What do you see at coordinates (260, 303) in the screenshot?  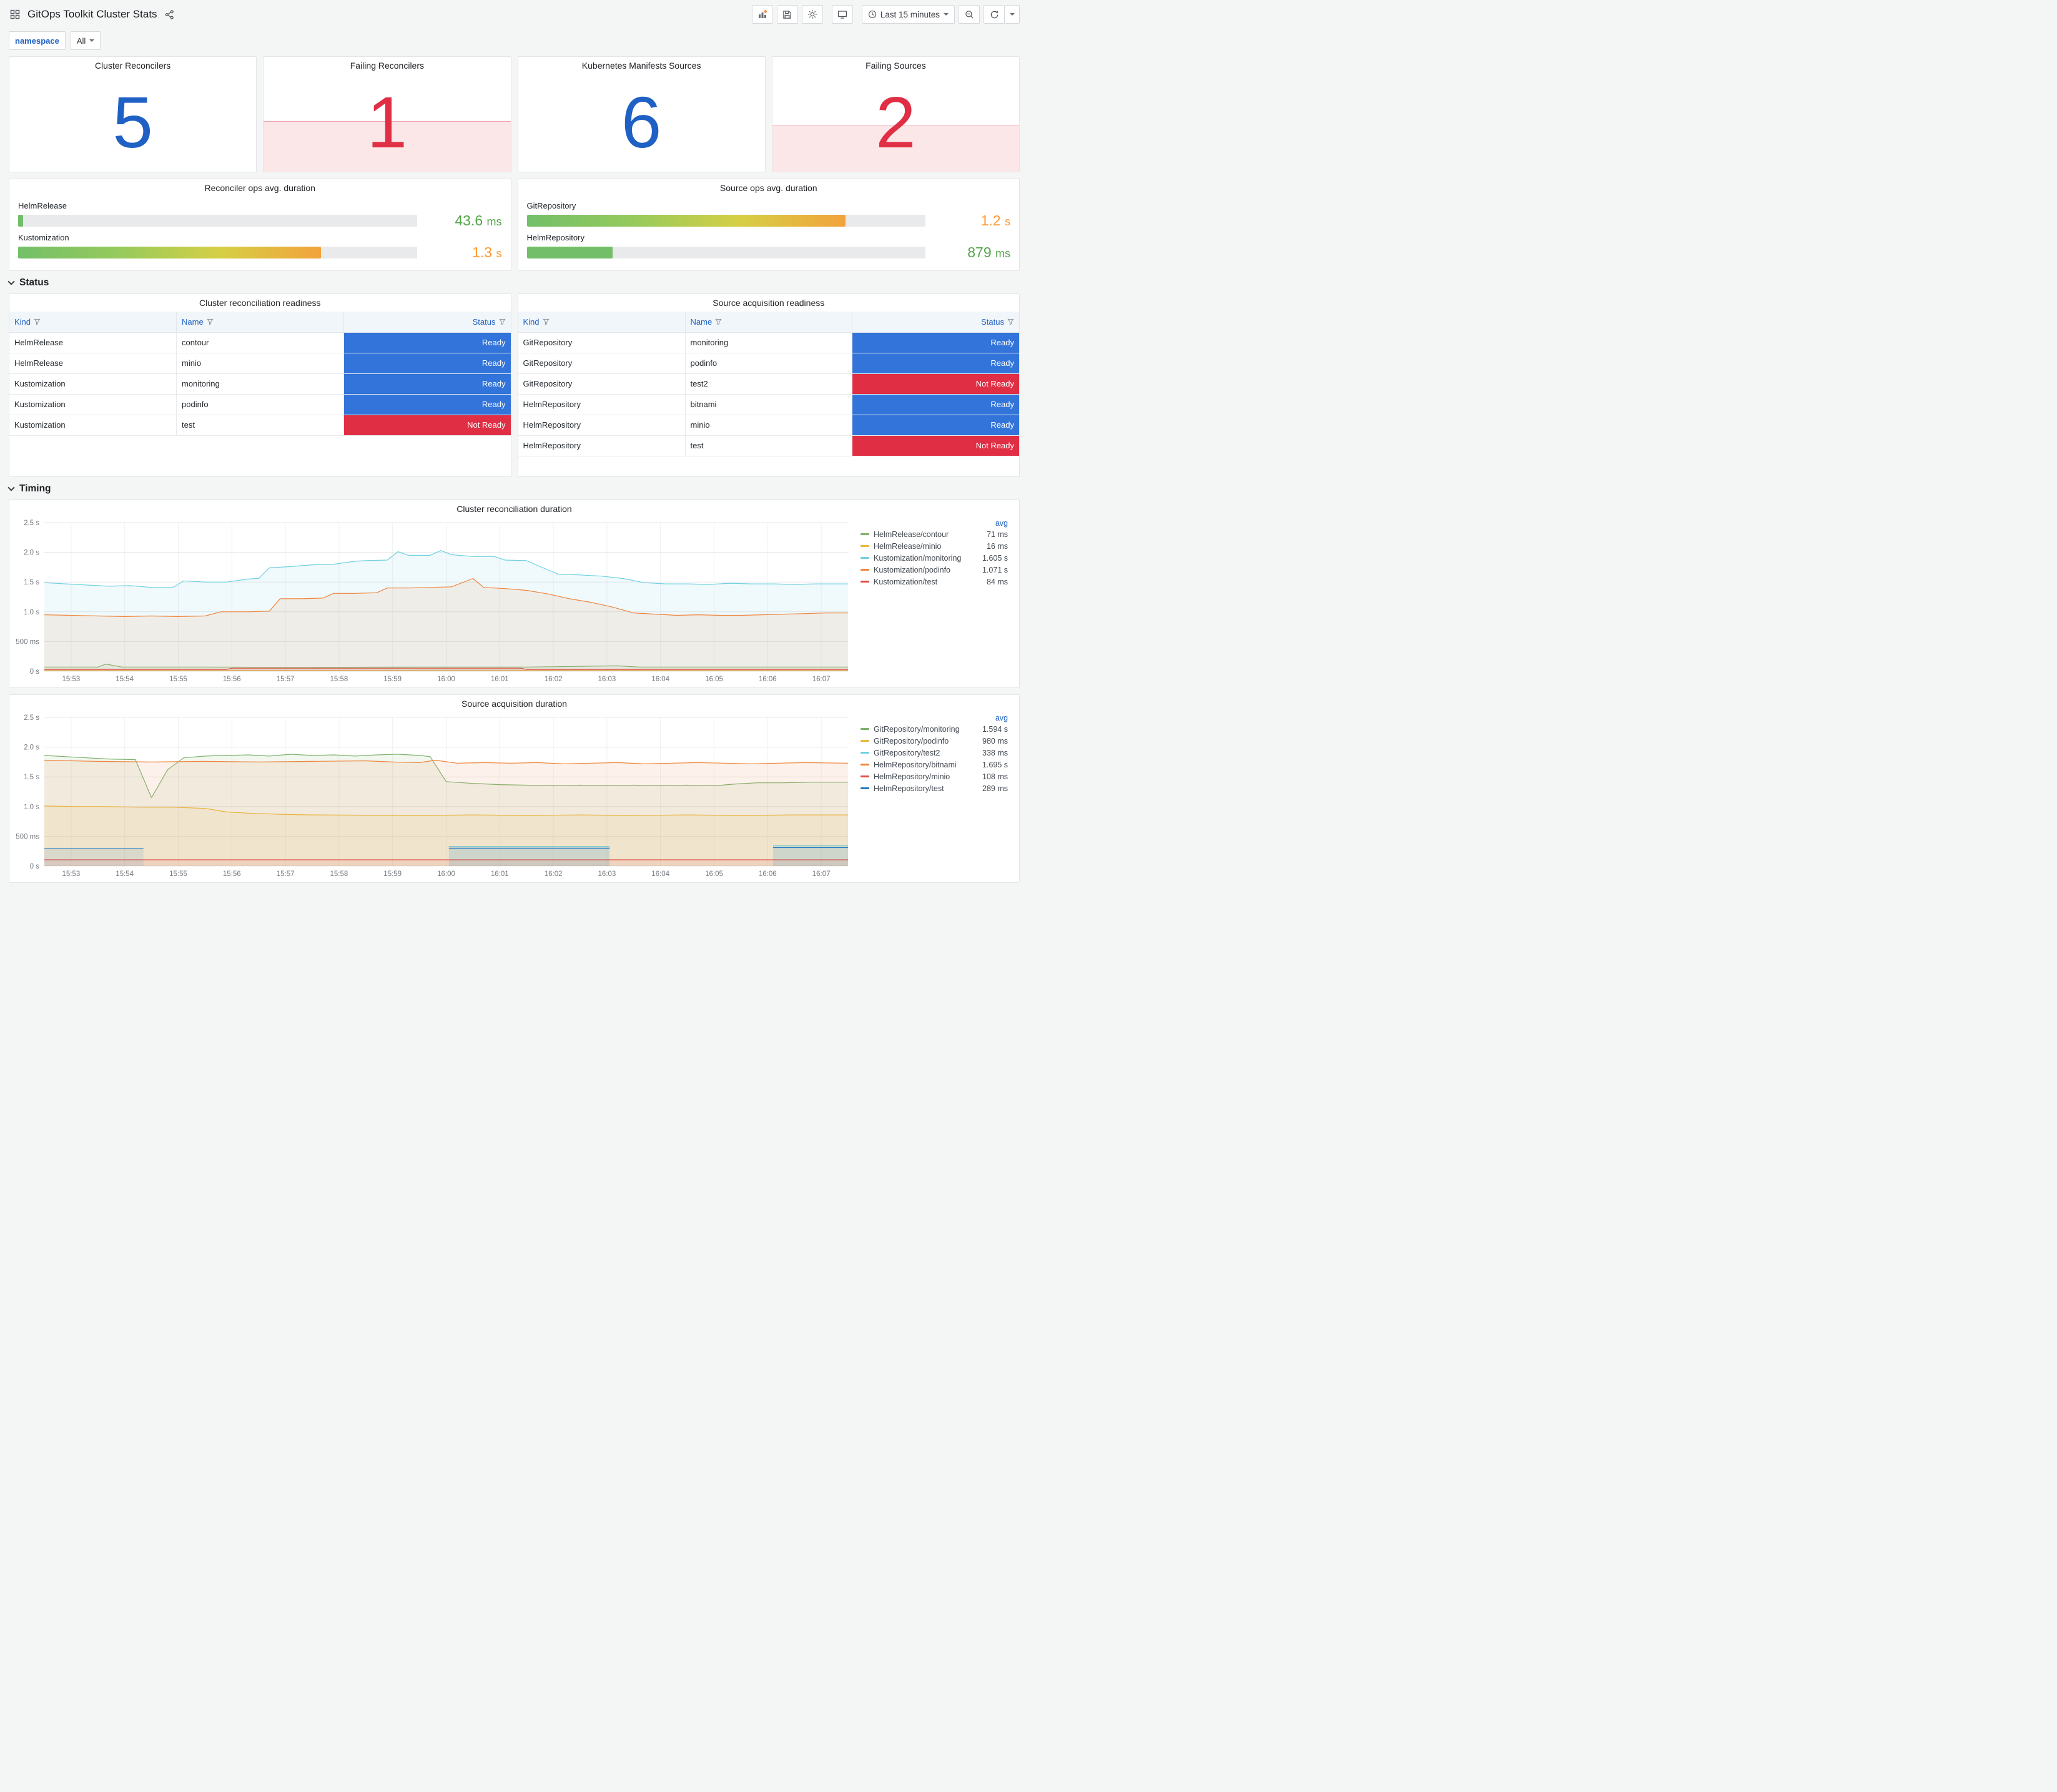 I see `panel-title: Cluster reconciliation readiness` at bounding box center [260, 303].